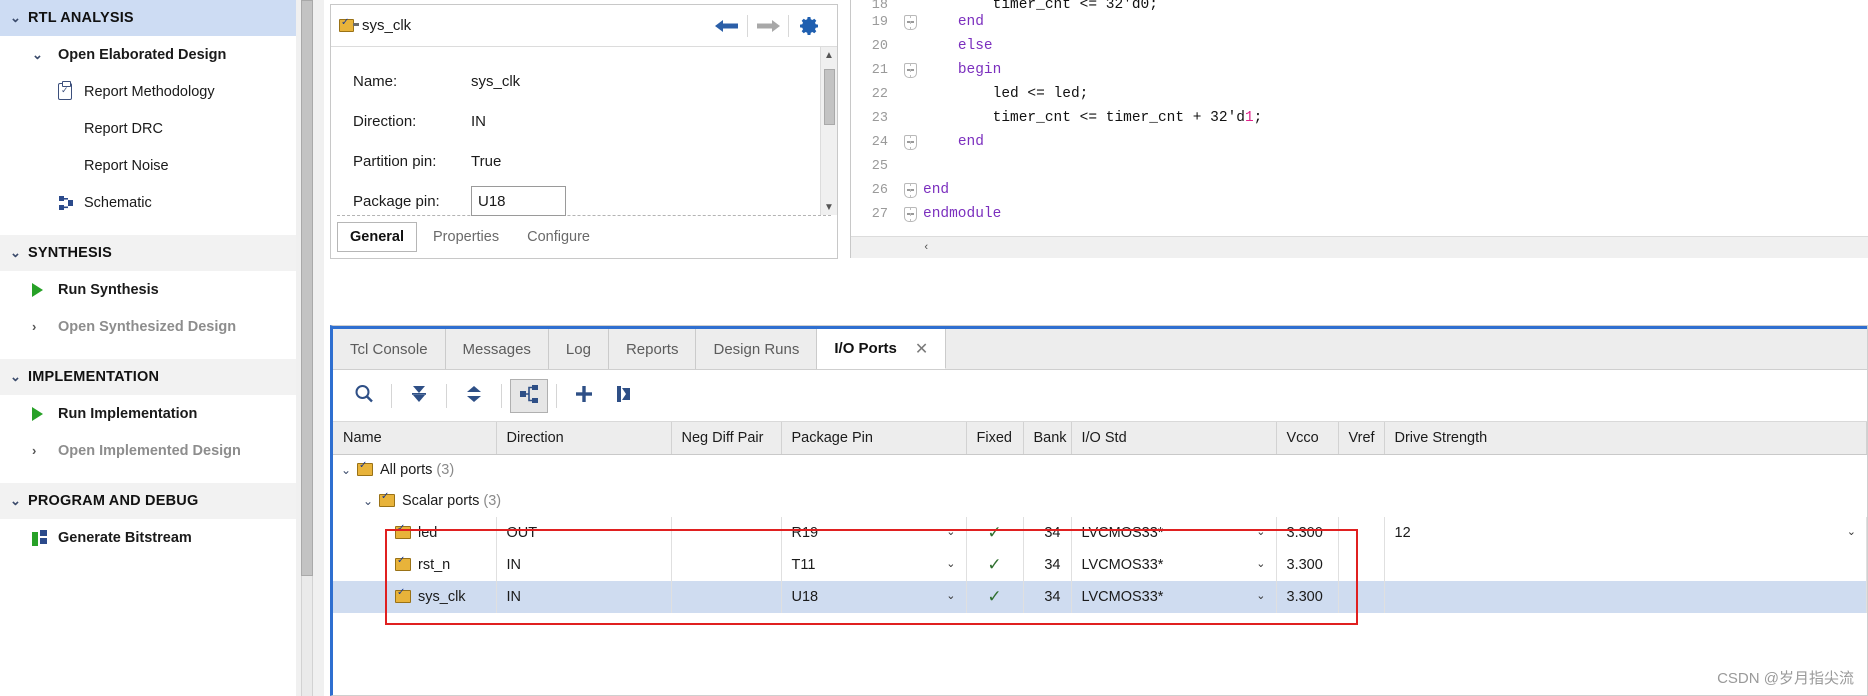  What do you see at coordinates (1625, 438) in the screenshot?
I see `column-header-drive-strength: Drive Strength` at bounding box center [1625, 438].